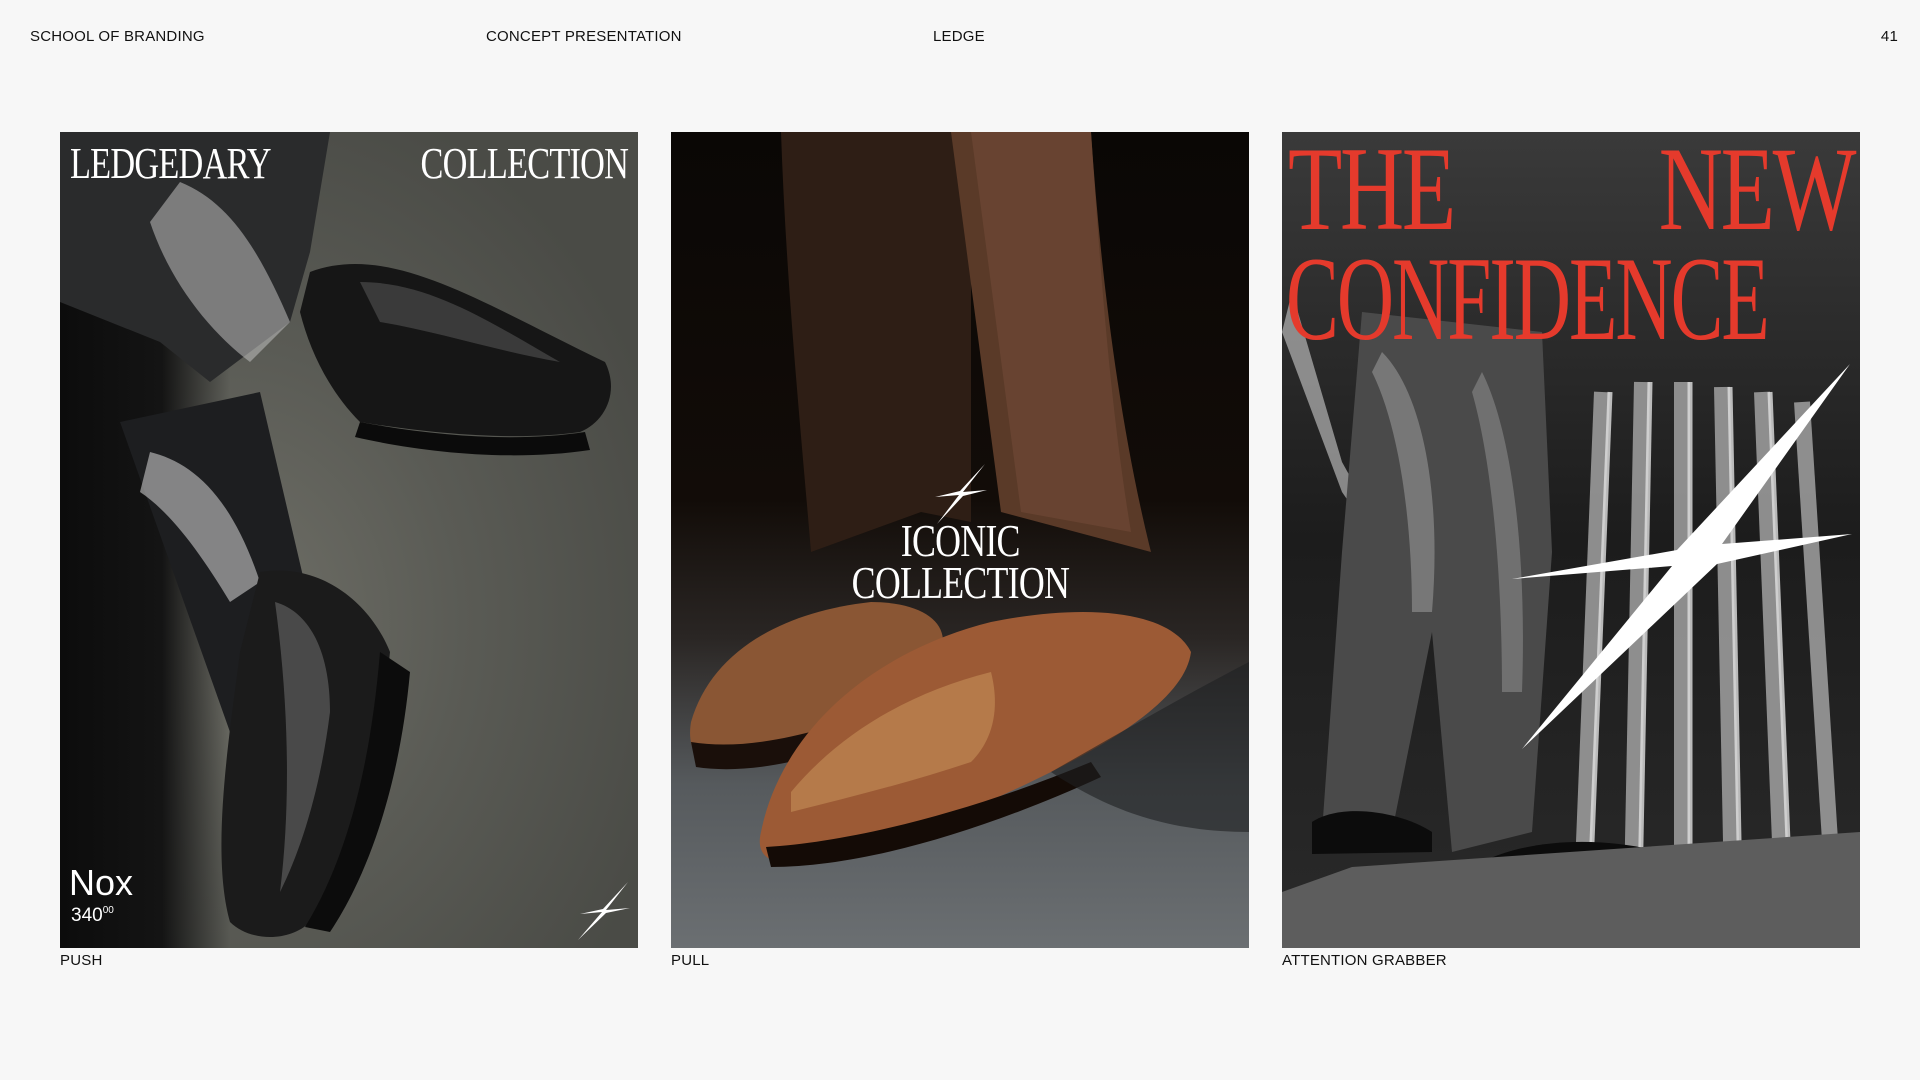  What do you see at coordinates (960, 582) in the screenshot?
I see `collection-line-2: COLLECTION` at bounding box center [960, 582].